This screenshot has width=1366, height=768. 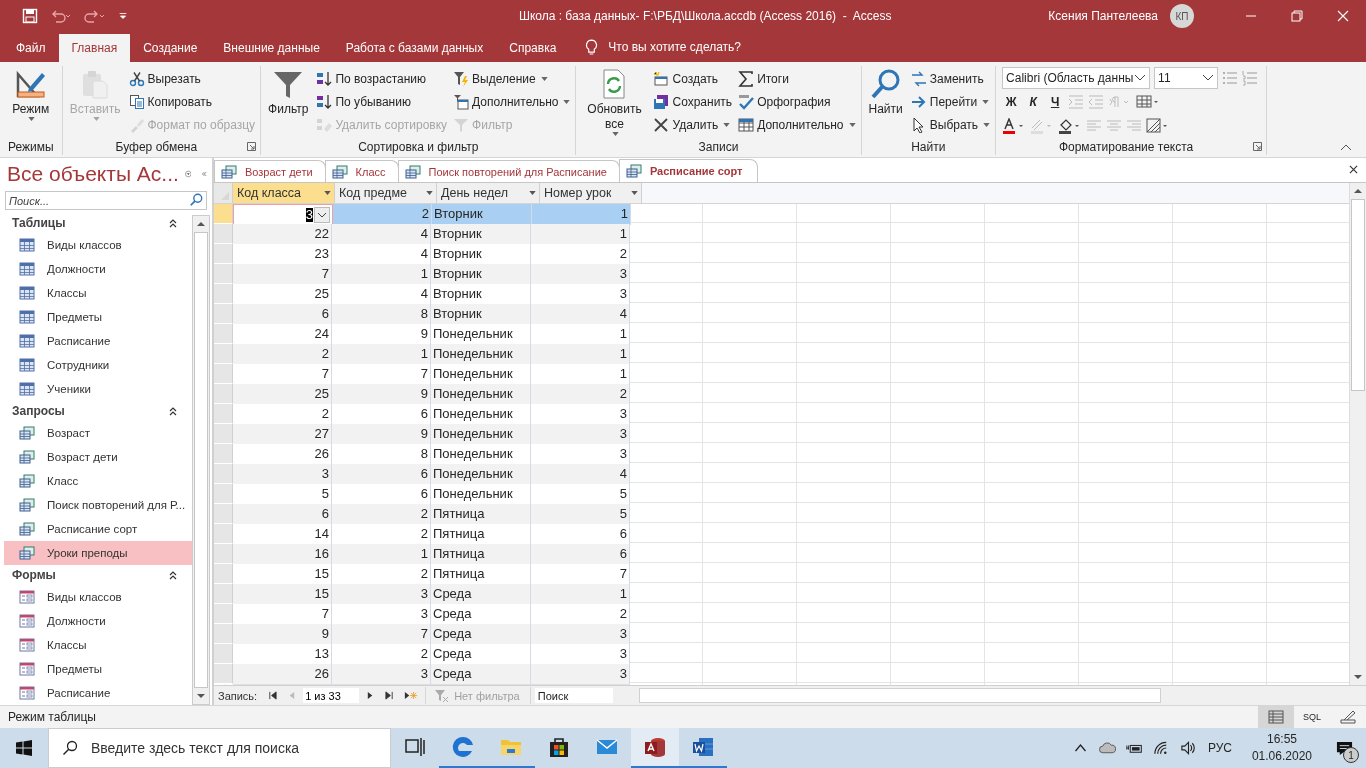 I want to click on ribbon-button: Сохранить, so click(x=693, y=102).